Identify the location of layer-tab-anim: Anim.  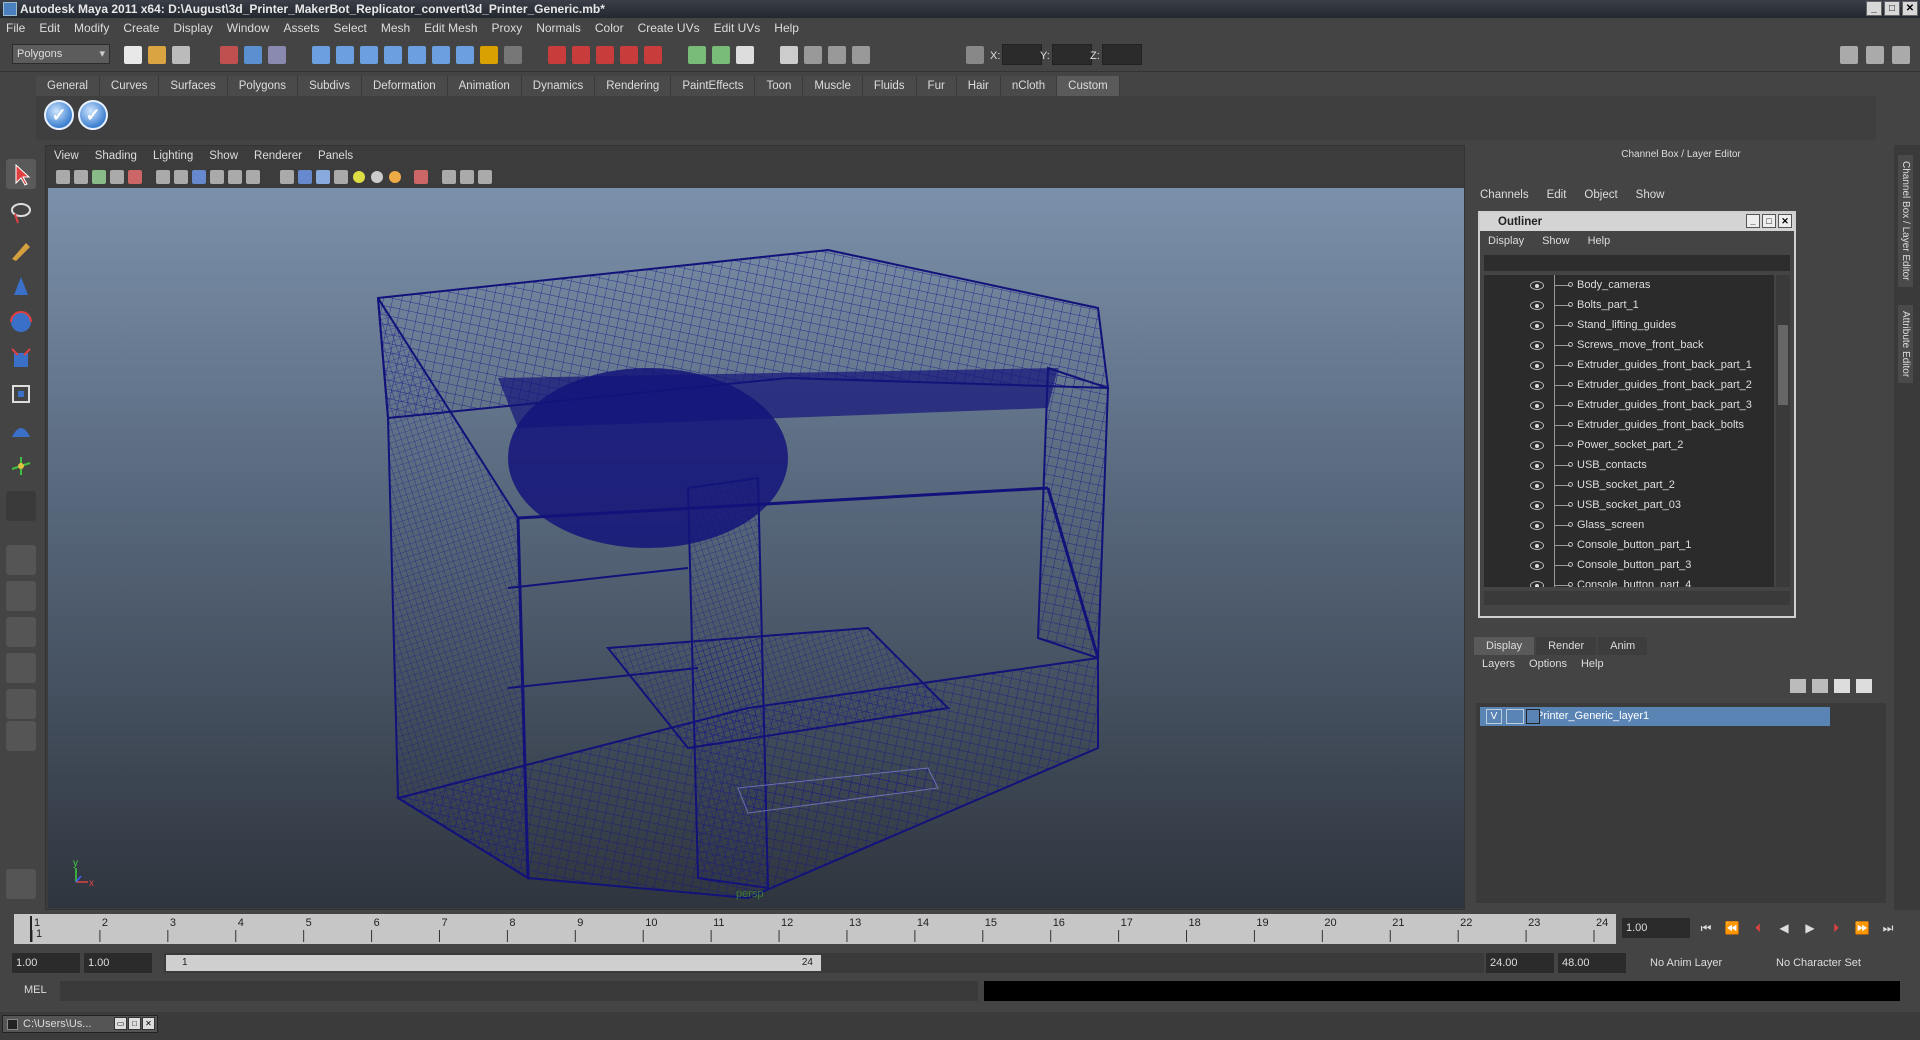
(1623, 646).